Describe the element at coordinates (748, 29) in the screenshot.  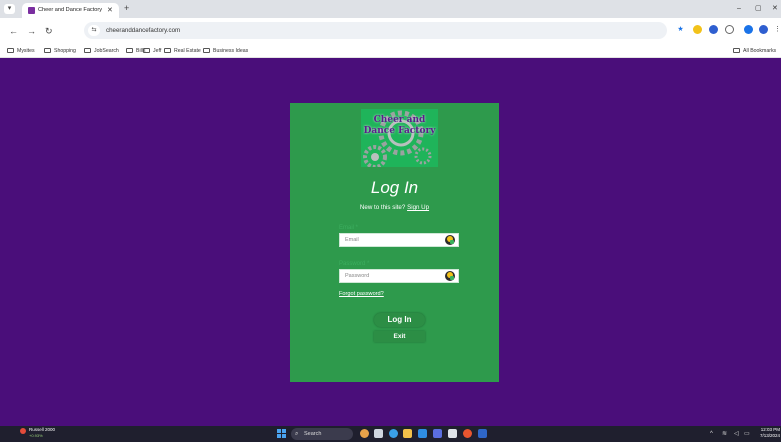
I see `profile-icon` at that location.